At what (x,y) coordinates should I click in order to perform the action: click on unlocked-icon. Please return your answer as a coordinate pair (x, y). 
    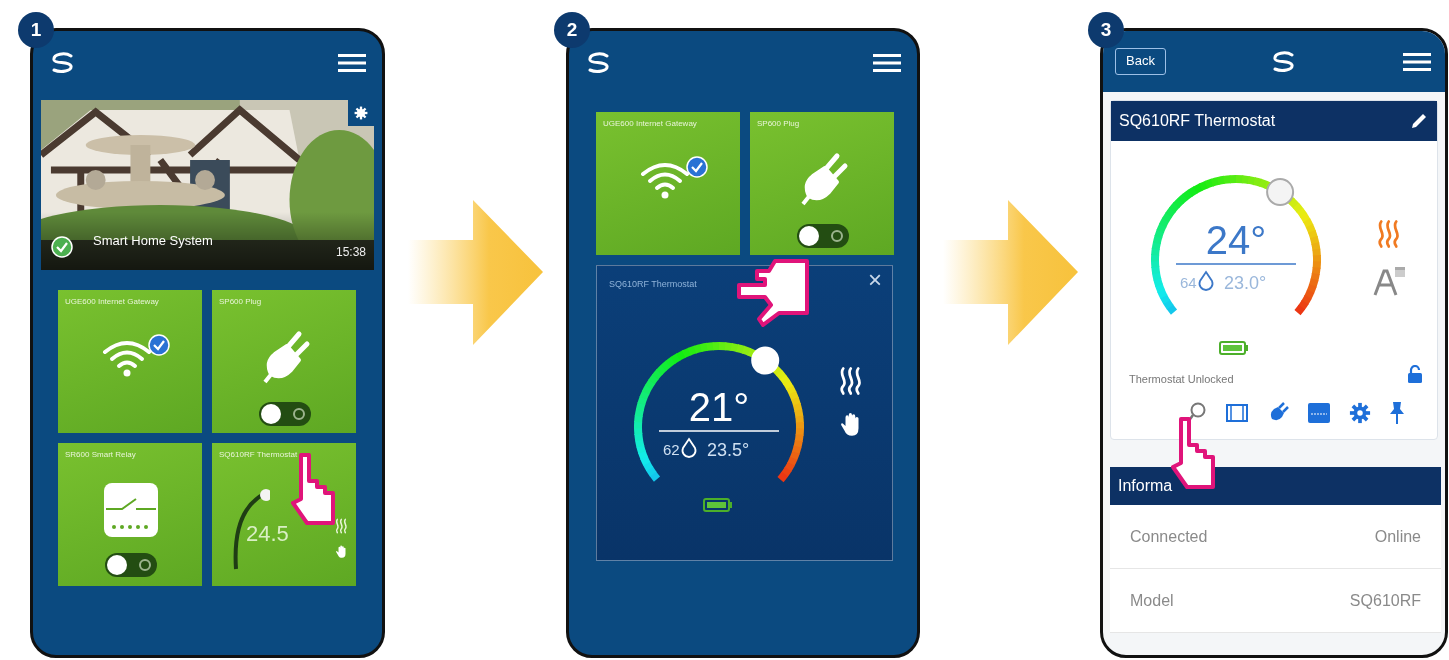
    Looking at the image, I should click on (1415, 374).